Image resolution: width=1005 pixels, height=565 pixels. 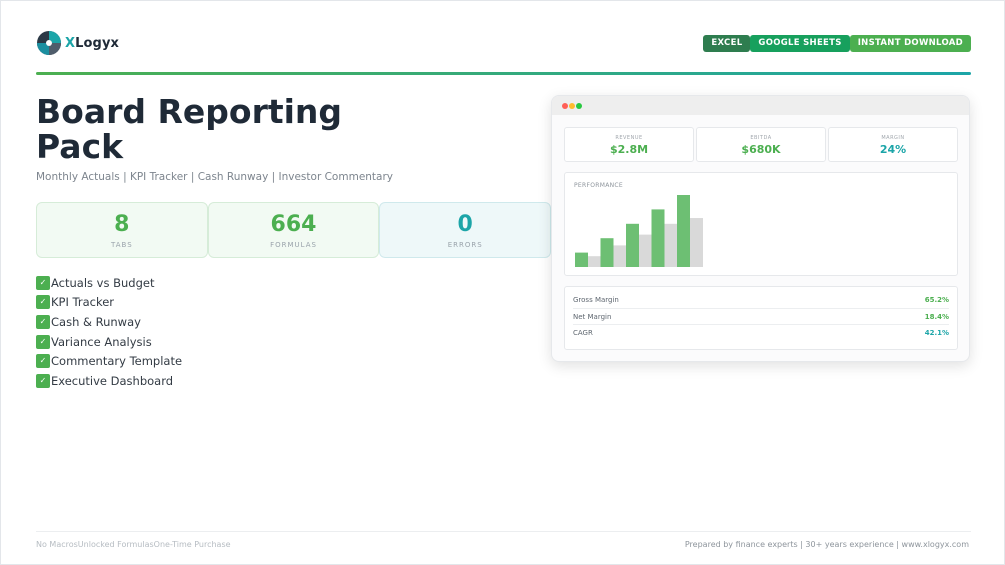 What do you see at coordinates (122, 245) in the screenshot?
I see `stat-label: TABS` at bounding box center [122, 245].